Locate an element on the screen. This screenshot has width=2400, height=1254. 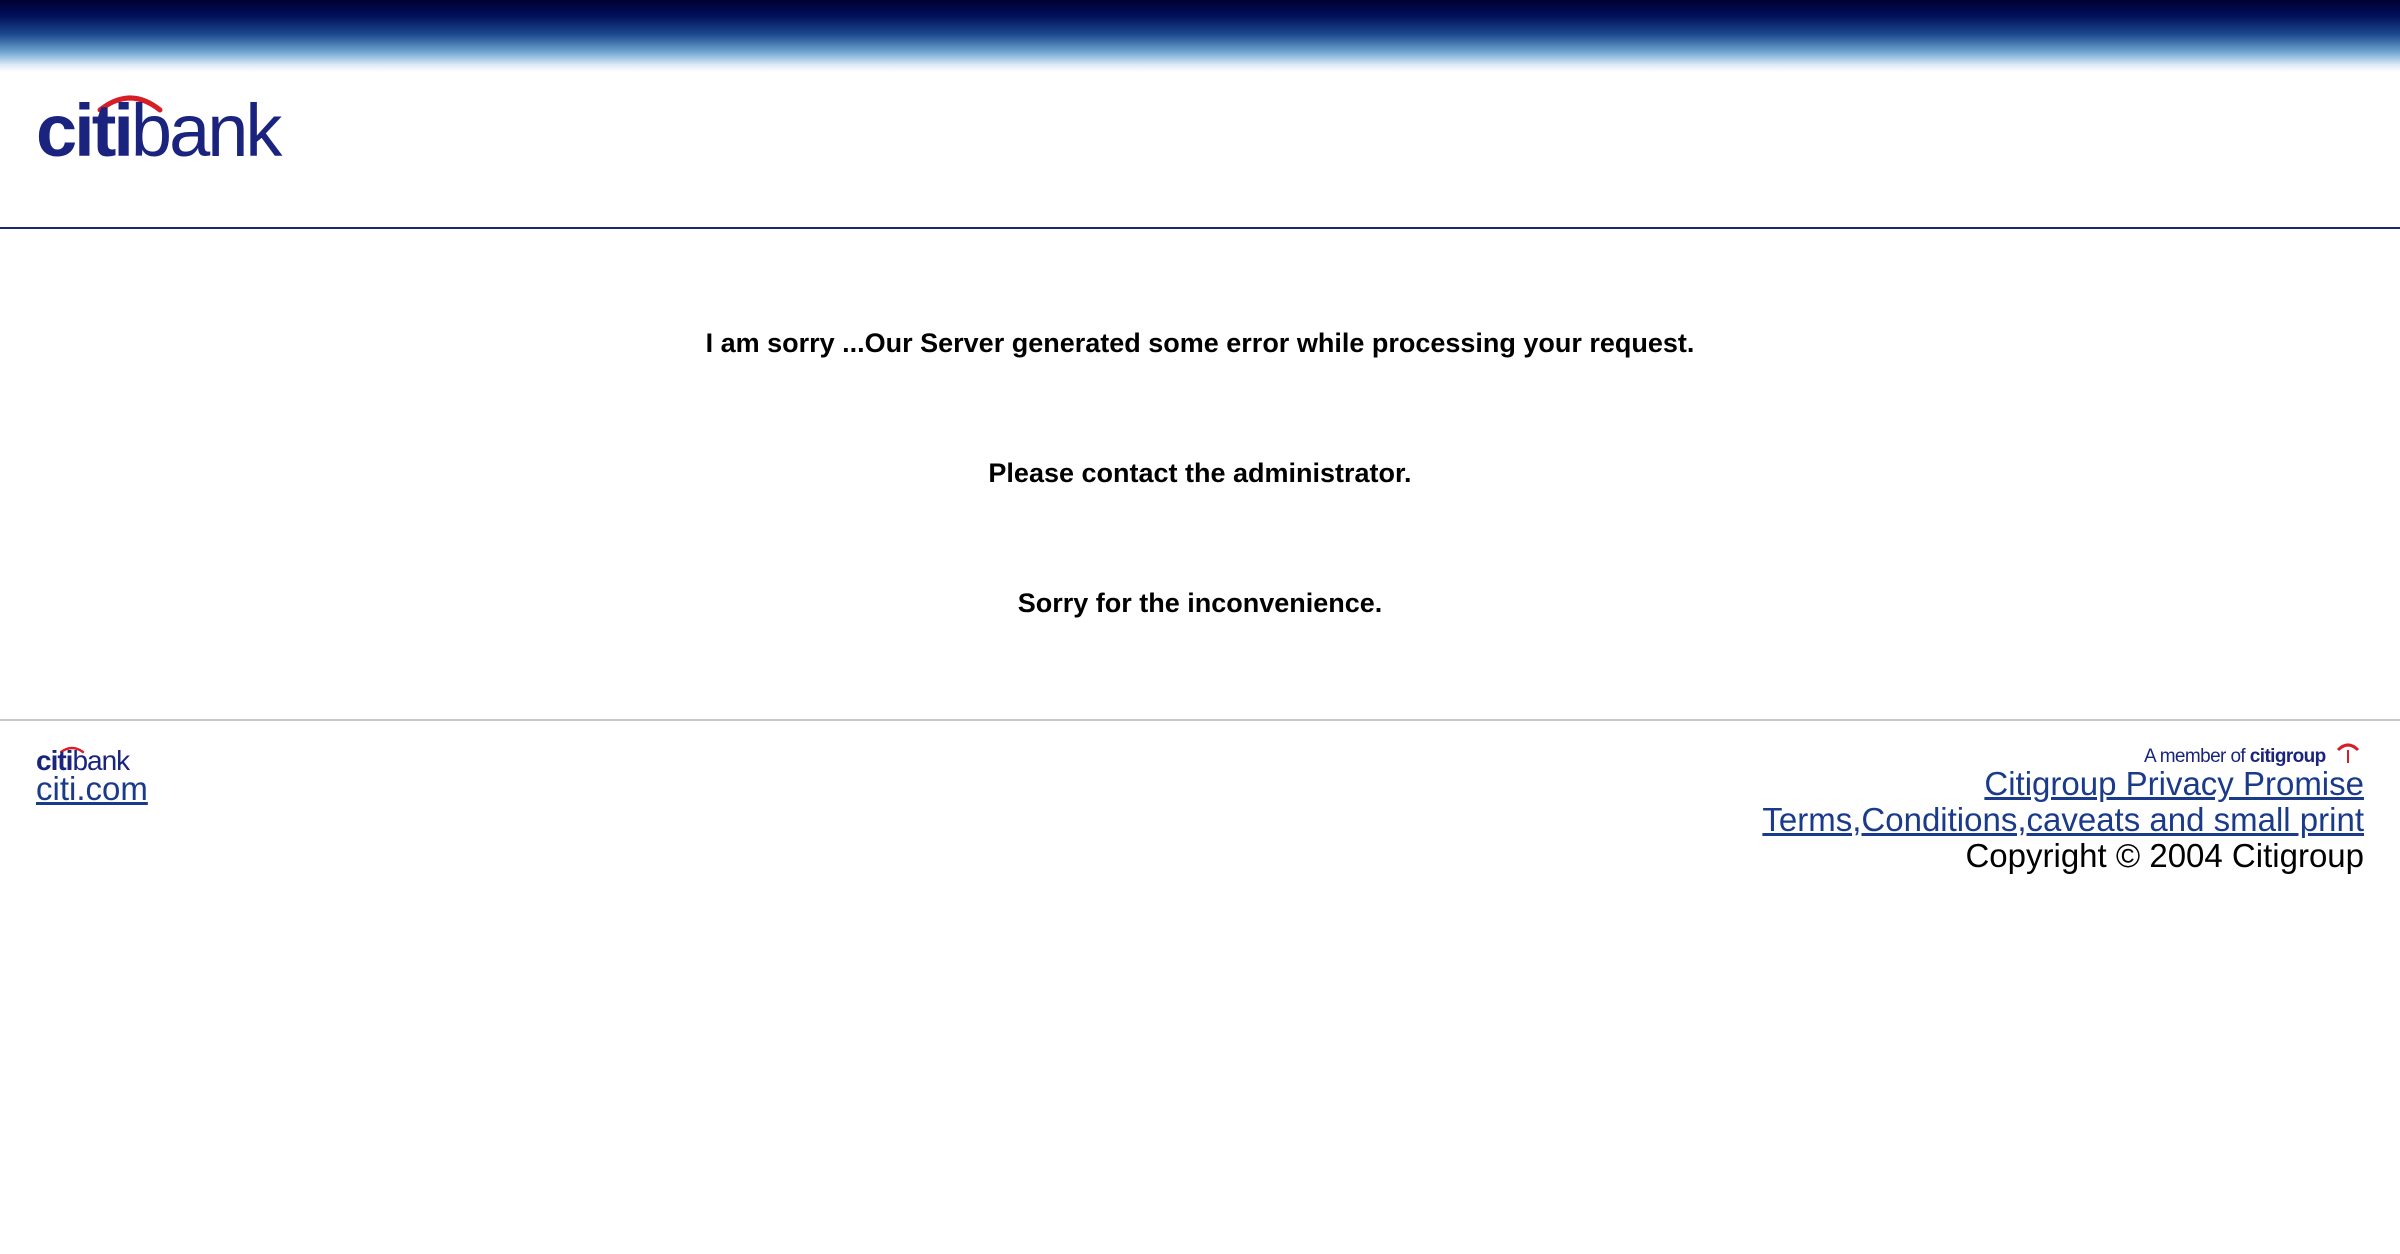
contact-admin-message: Please contact the administrator. is located at coordinates (1200, 473).